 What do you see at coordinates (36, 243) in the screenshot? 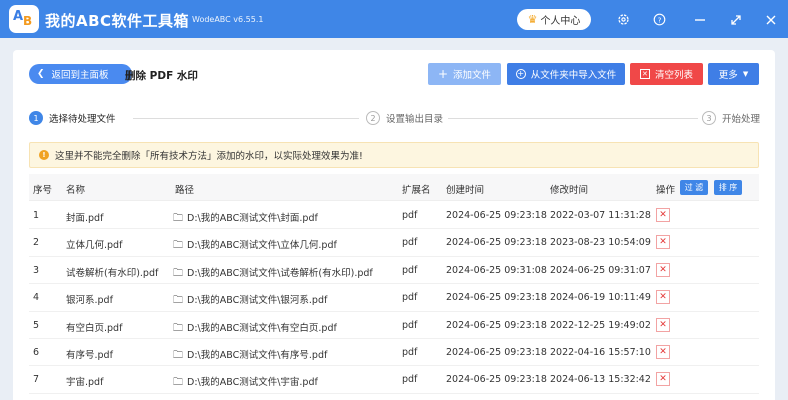
I see `cell-index: 2` at bounding box center [36, 243].